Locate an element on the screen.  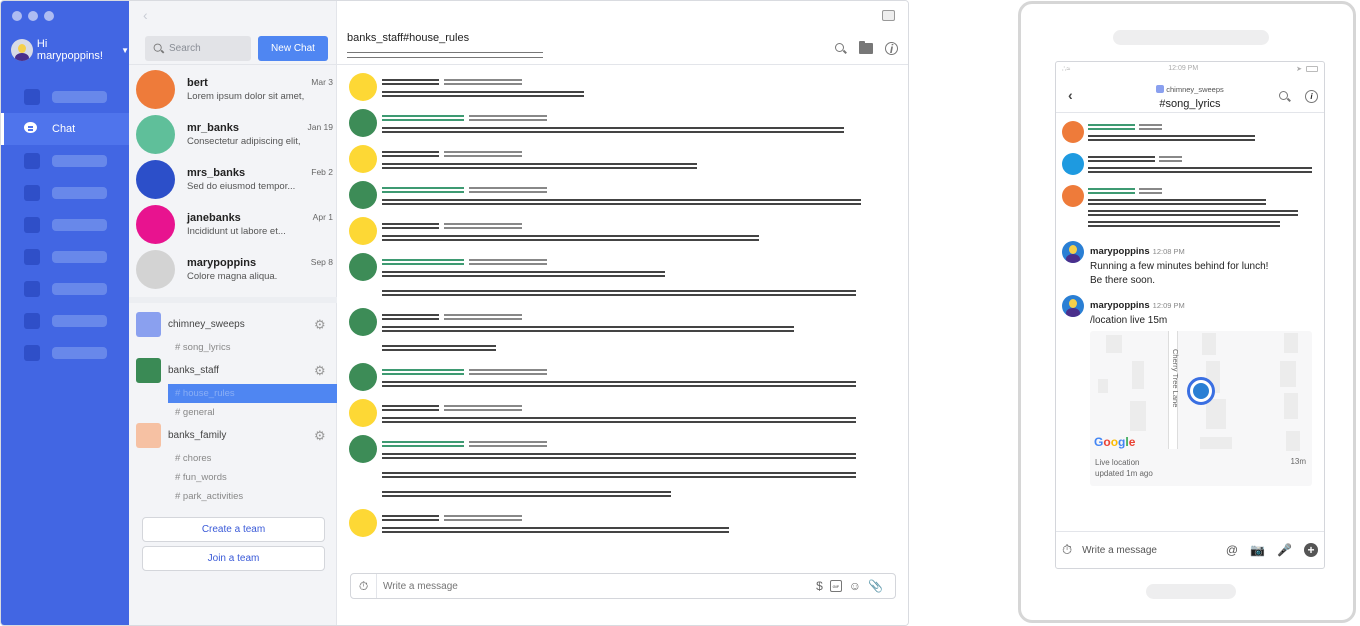
left-nav: Hi marypoppins! ▼ Chat is located at coordinates (65, 313).